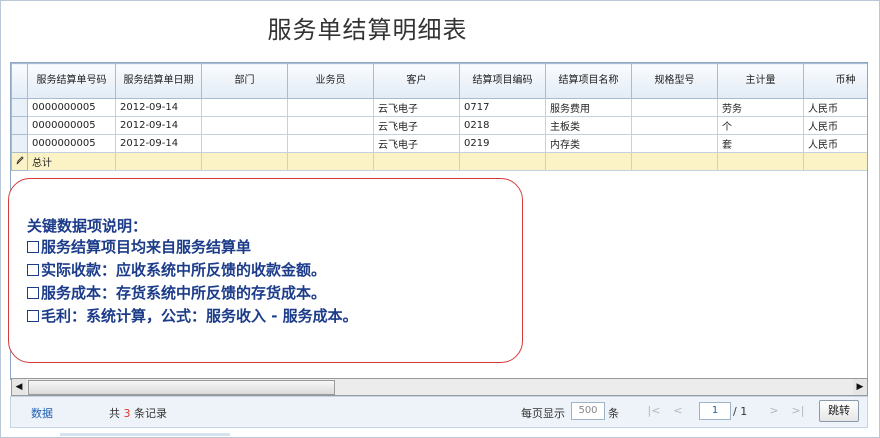 Image resolution: width=880 pixels, height=438 pixels. What do you see at coordinates (158, 81) in the screenshot?
I see `col-header-order-date: 服务结算单日期` at bounding box center [158, 81].